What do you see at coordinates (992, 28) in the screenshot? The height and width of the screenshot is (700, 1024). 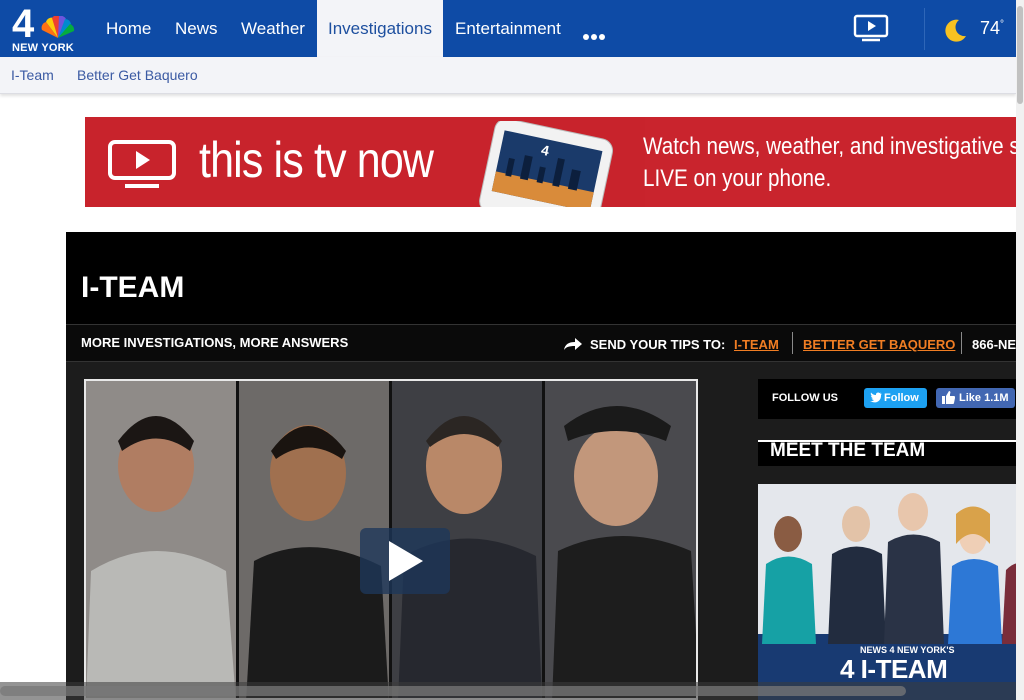 I see `temperature: 74°` at bounding box center [992, 28].